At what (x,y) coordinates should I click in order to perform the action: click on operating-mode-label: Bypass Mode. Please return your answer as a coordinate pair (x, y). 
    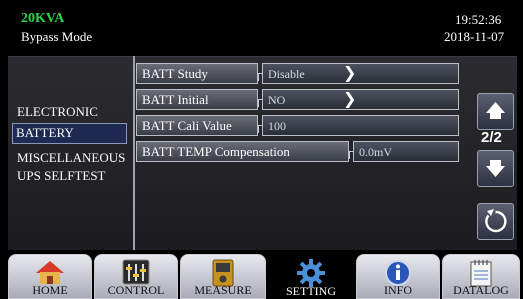
    Looking at the image, I should click on (57, 36).